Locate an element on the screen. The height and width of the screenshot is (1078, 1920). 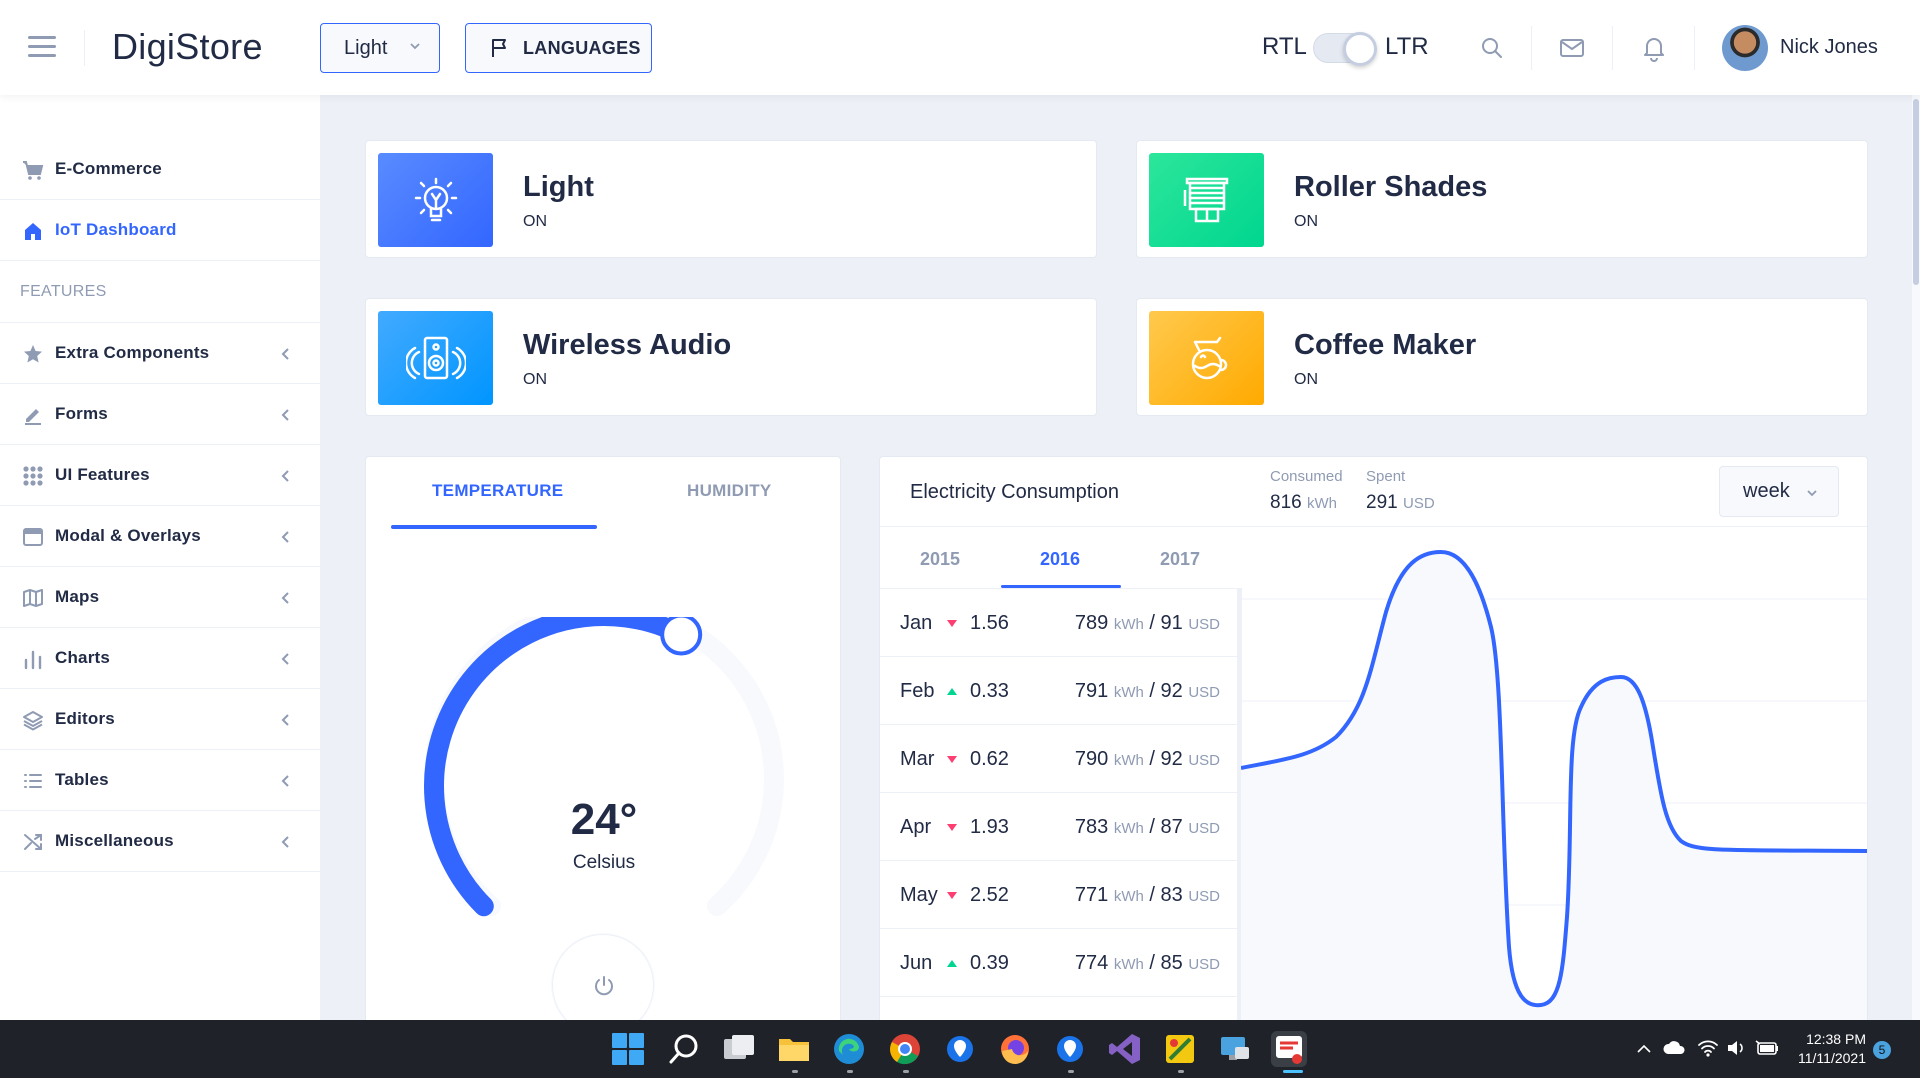
row-usage: 791 kWh / 92 USD is located at coordinates (1147, 691).